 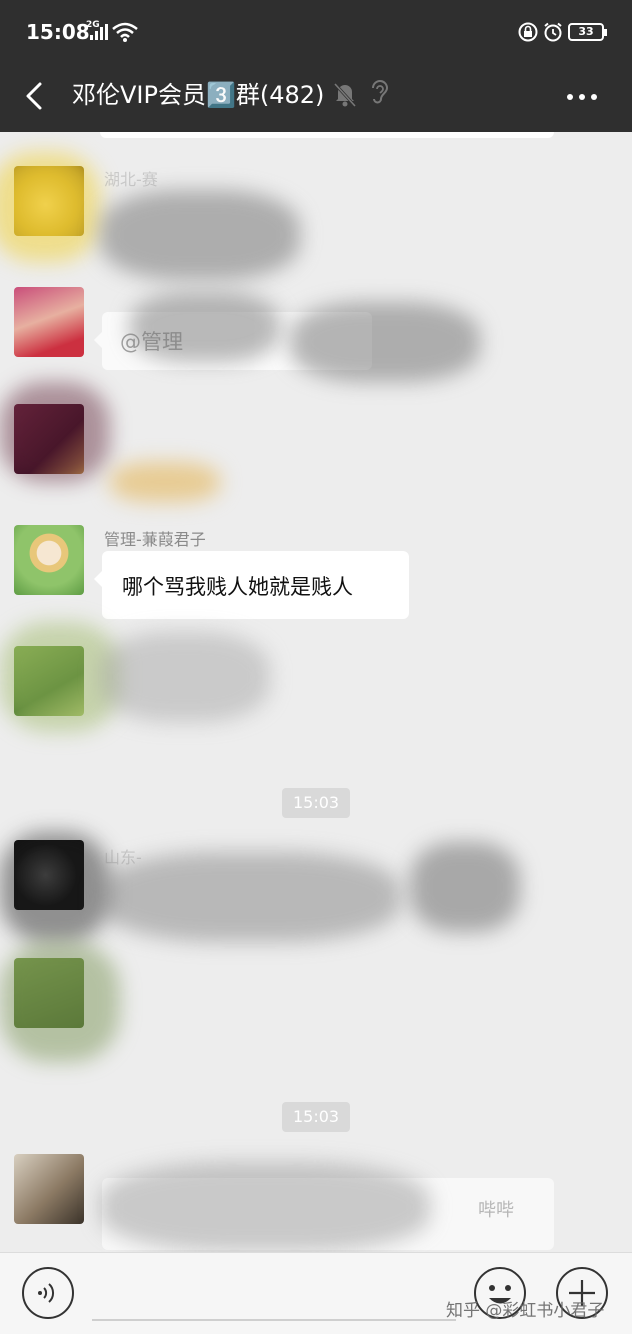 What do you see at coordinates (496, 1210) in the screenshot?
I see `message-text: 哔哔` at bounding box center [496, 1210].